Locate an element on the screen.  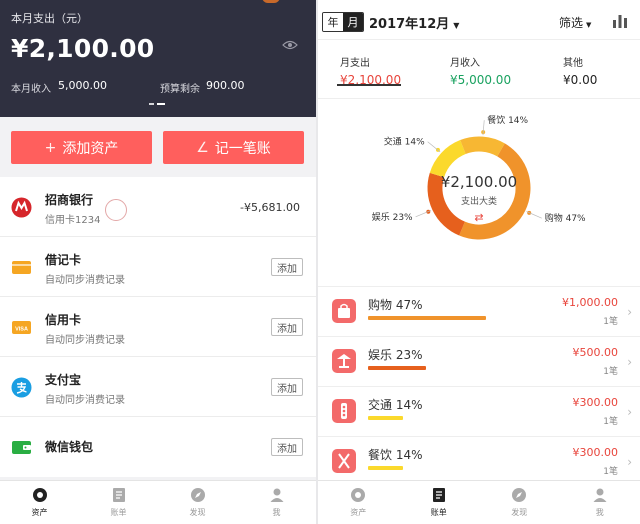
month-label: 2017年12月 is located at coordinates (409, 24).